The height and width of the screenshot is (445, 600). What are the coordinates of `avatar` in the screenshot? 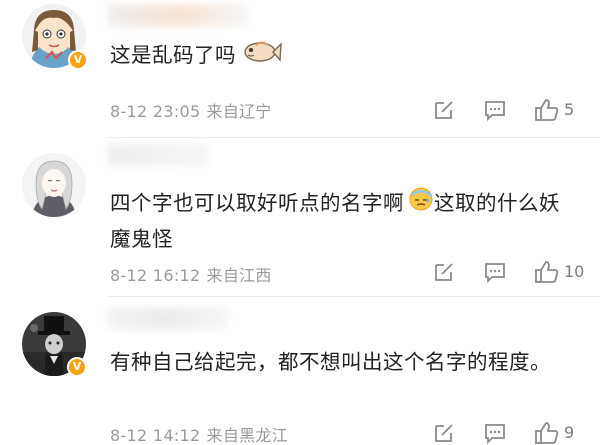 It's located at (54, 185).